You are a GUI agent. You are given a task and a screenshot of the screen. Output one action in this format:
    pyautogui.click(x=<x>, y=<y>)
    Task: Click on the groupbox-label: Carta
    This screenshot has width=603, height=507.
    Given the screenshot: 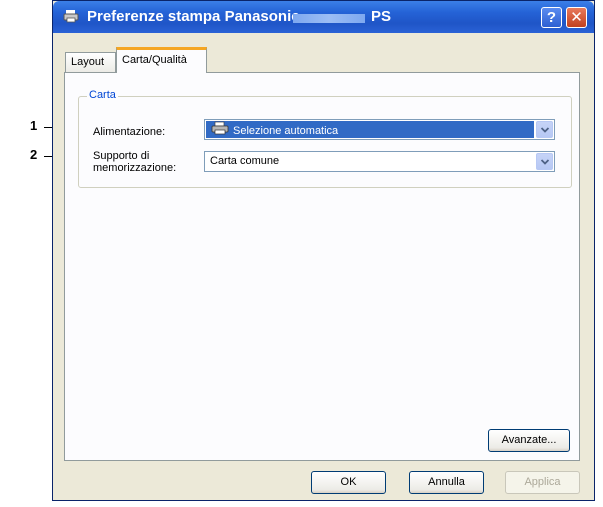 What is the action you would take?
    pyautogui.click(x=102, y=95)
    